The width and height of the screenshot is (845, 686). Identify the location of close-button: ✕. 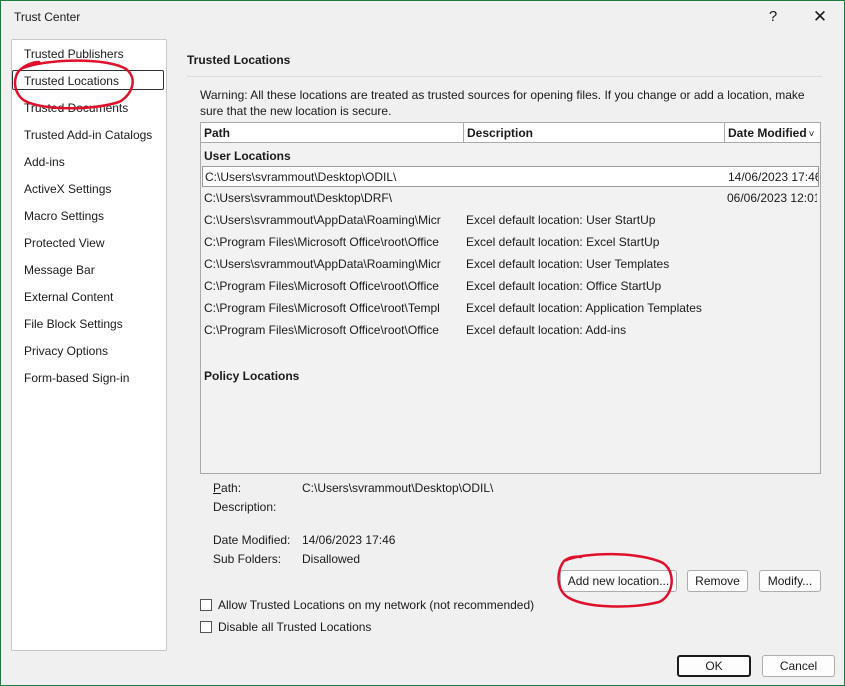
(820, 17).